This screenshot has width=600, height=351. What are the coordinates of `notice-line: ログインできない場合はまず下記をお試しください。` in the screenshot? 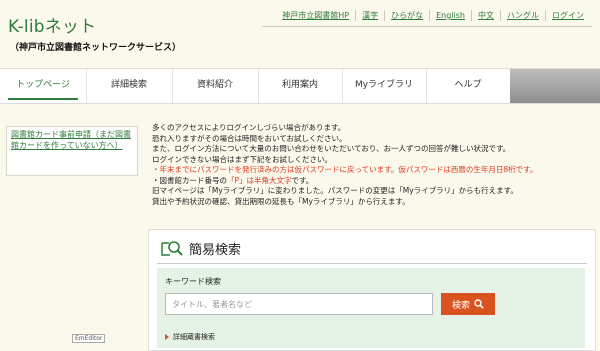 It's located at (242, 159).